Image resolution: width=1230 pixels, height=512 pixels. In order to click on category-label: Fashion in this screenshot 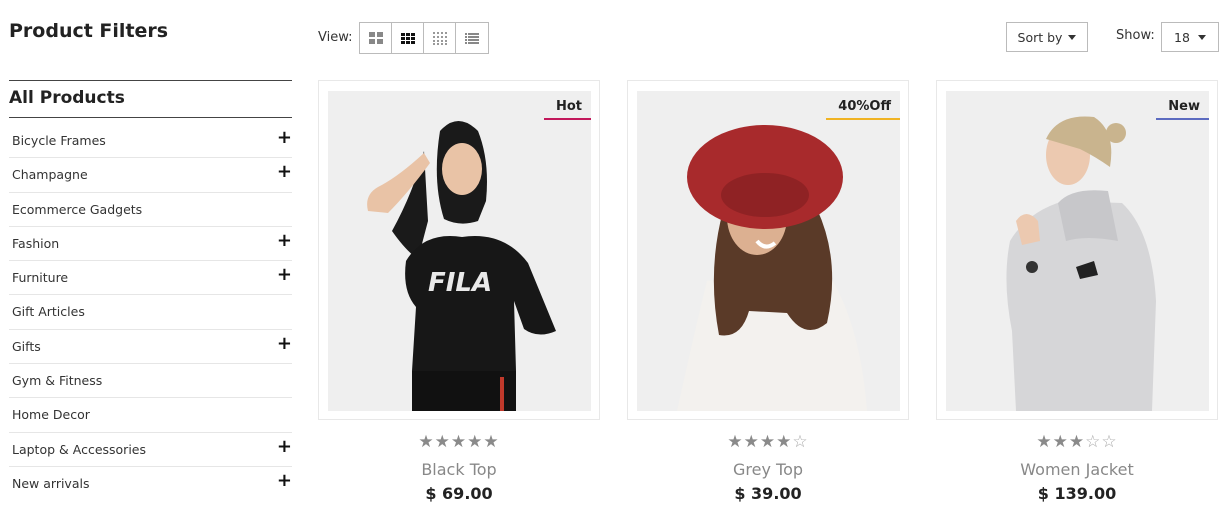, I will do `click(35, 243)`.